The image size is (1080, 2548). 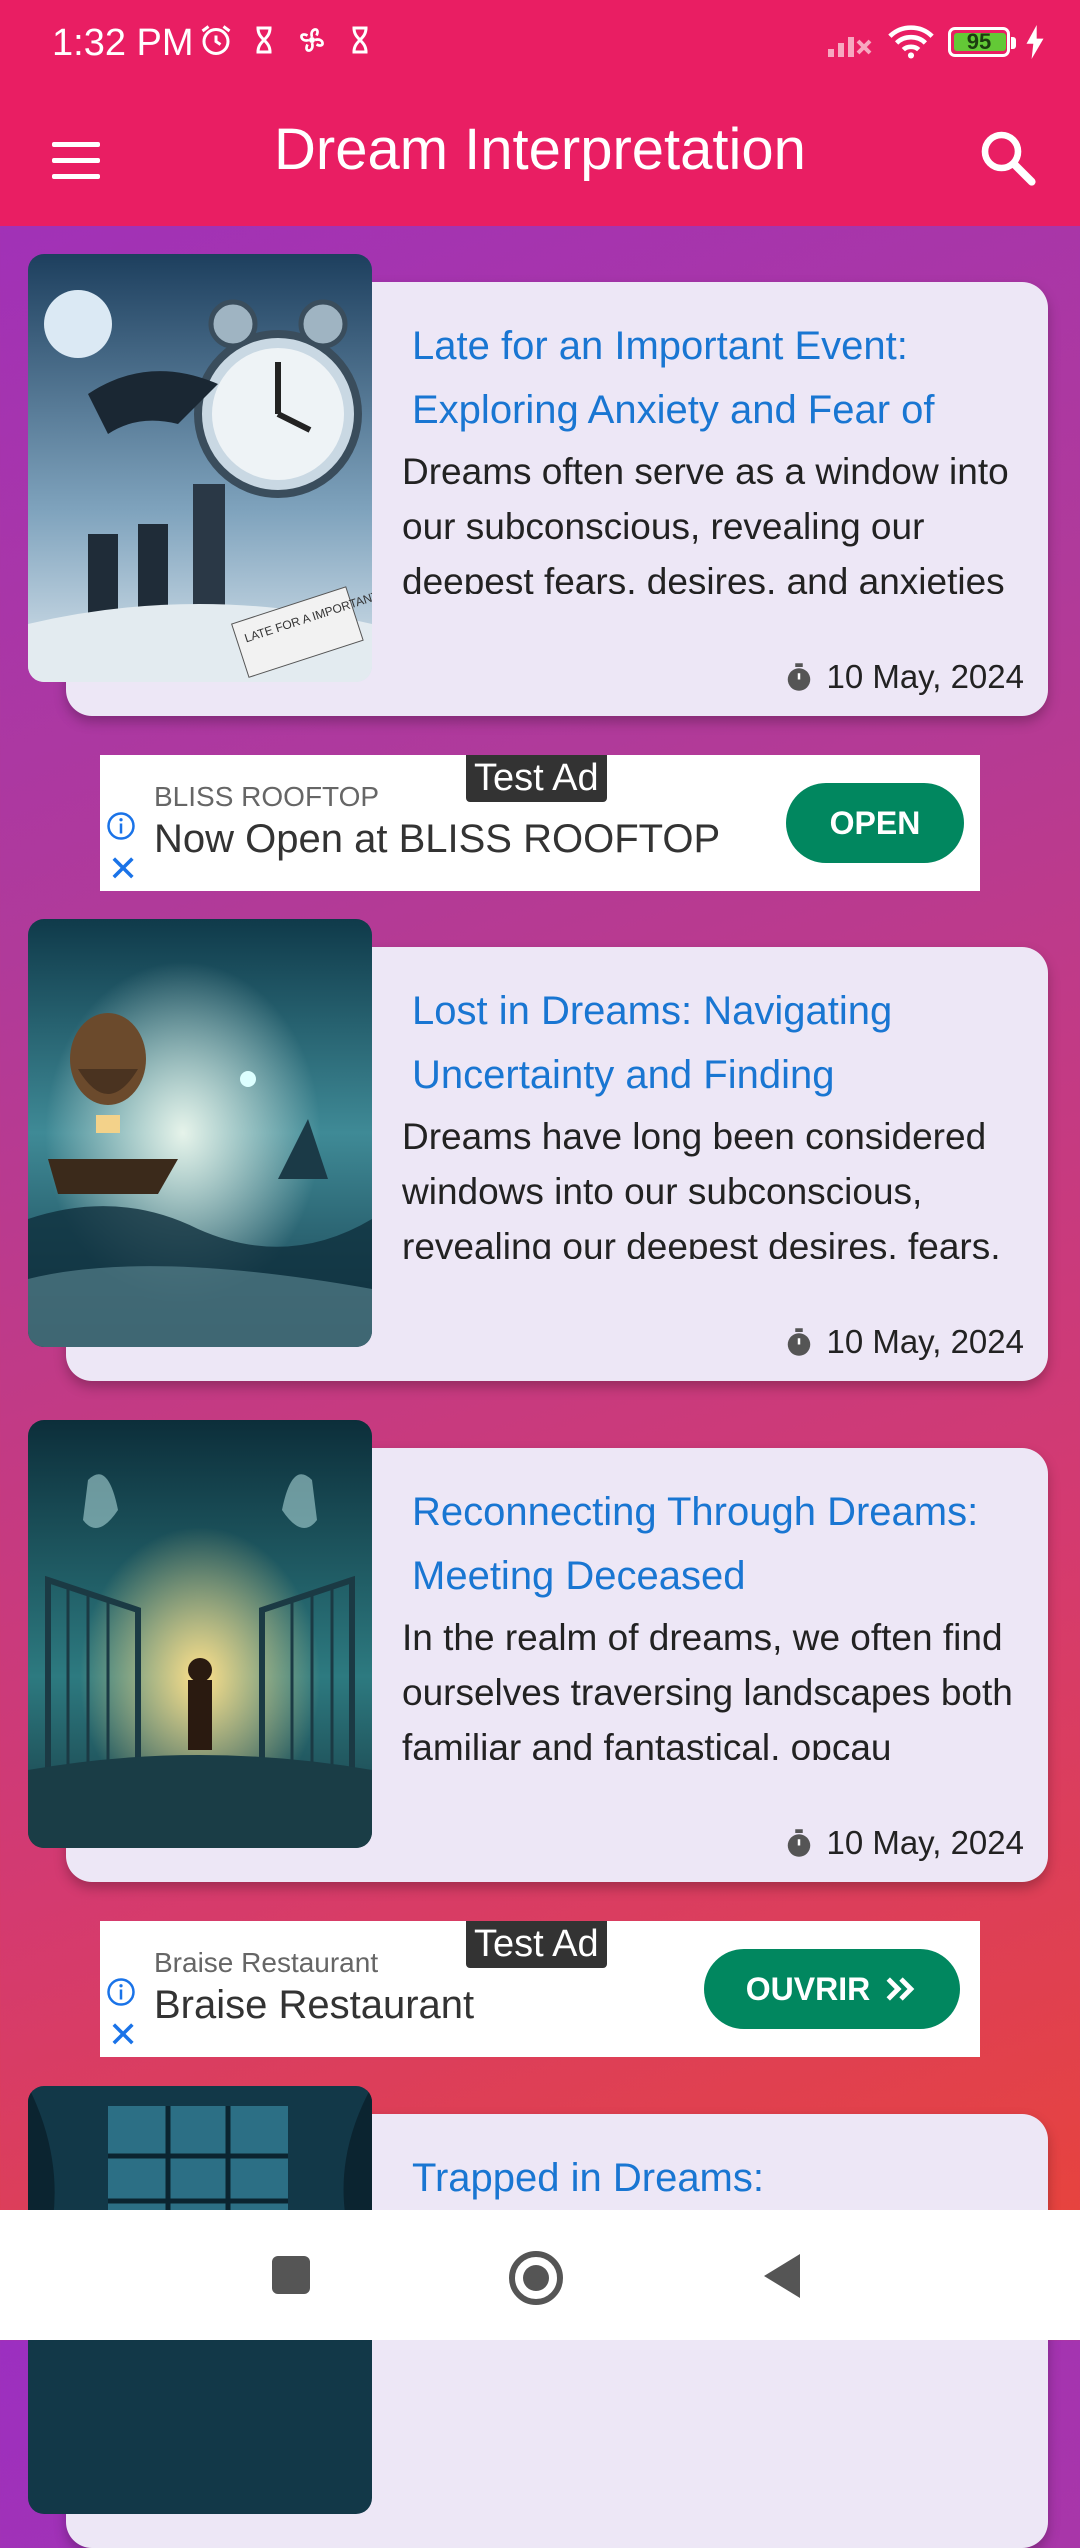 I want to click on status-time: 1:32 PM, so click(x=123, y=43).